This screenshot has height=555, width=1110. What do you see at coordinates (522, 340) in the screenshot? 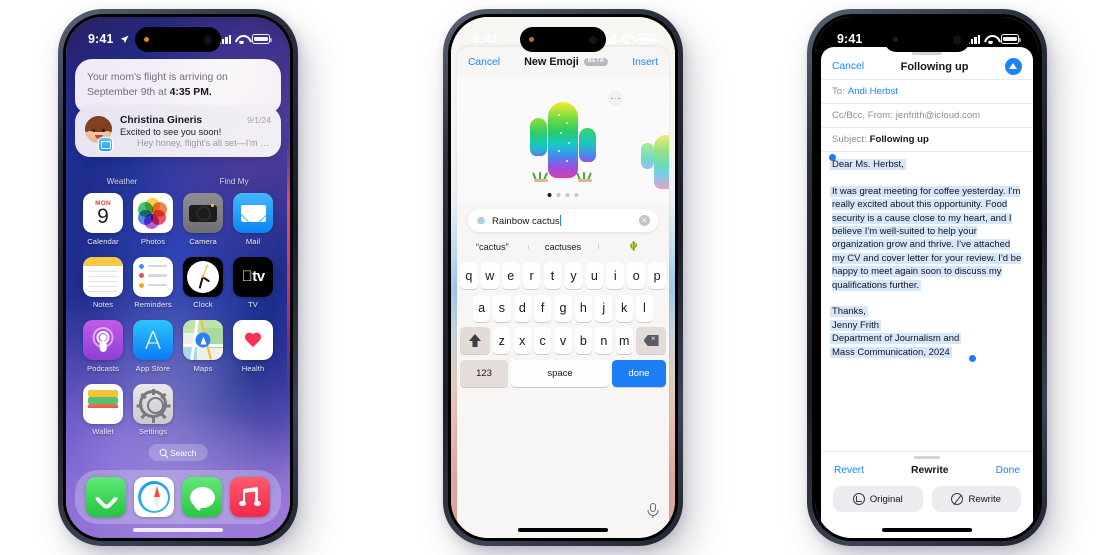
I see `key-x: x` at bounding box center [522, 340].